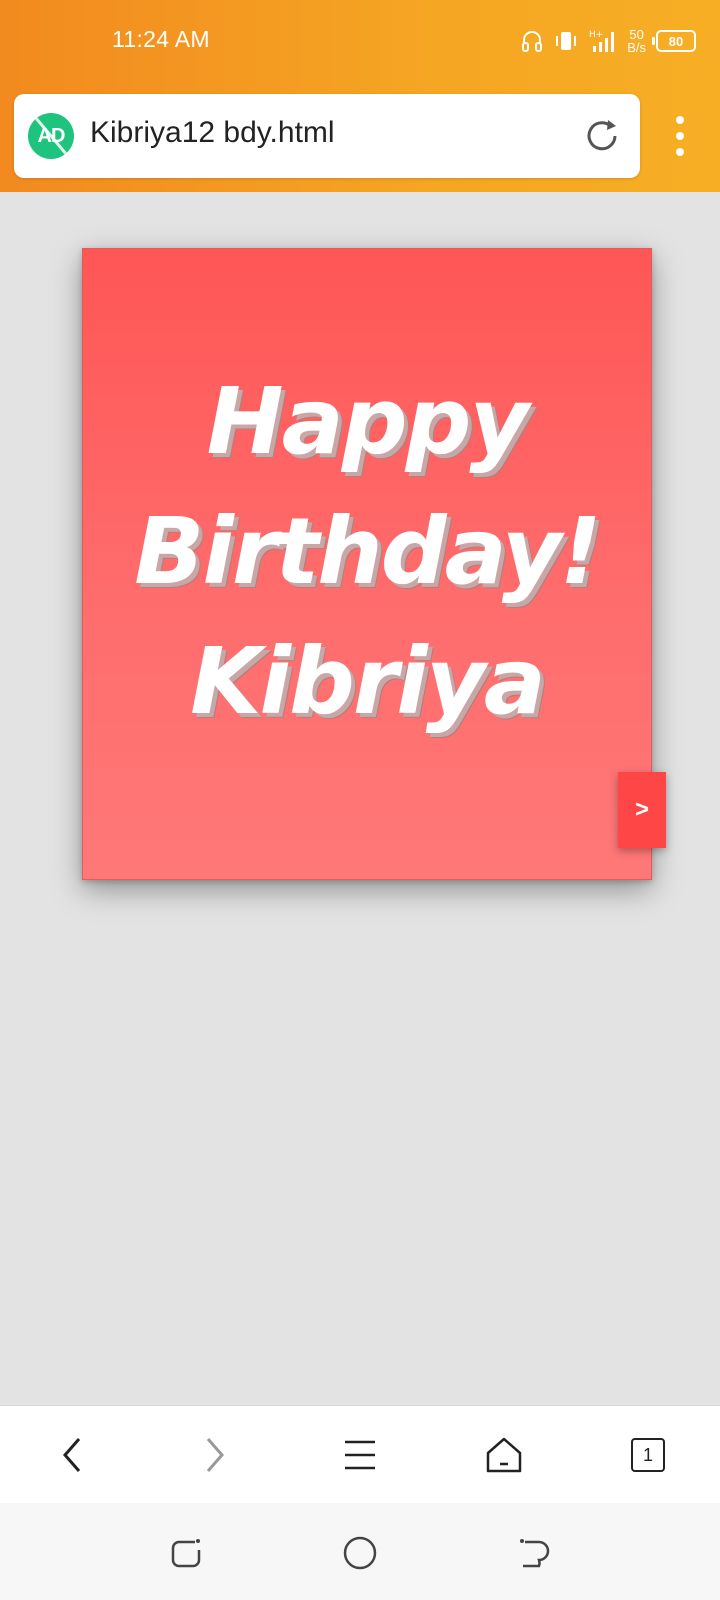  I want to click on overflow-menu-button, so click(680, 136).